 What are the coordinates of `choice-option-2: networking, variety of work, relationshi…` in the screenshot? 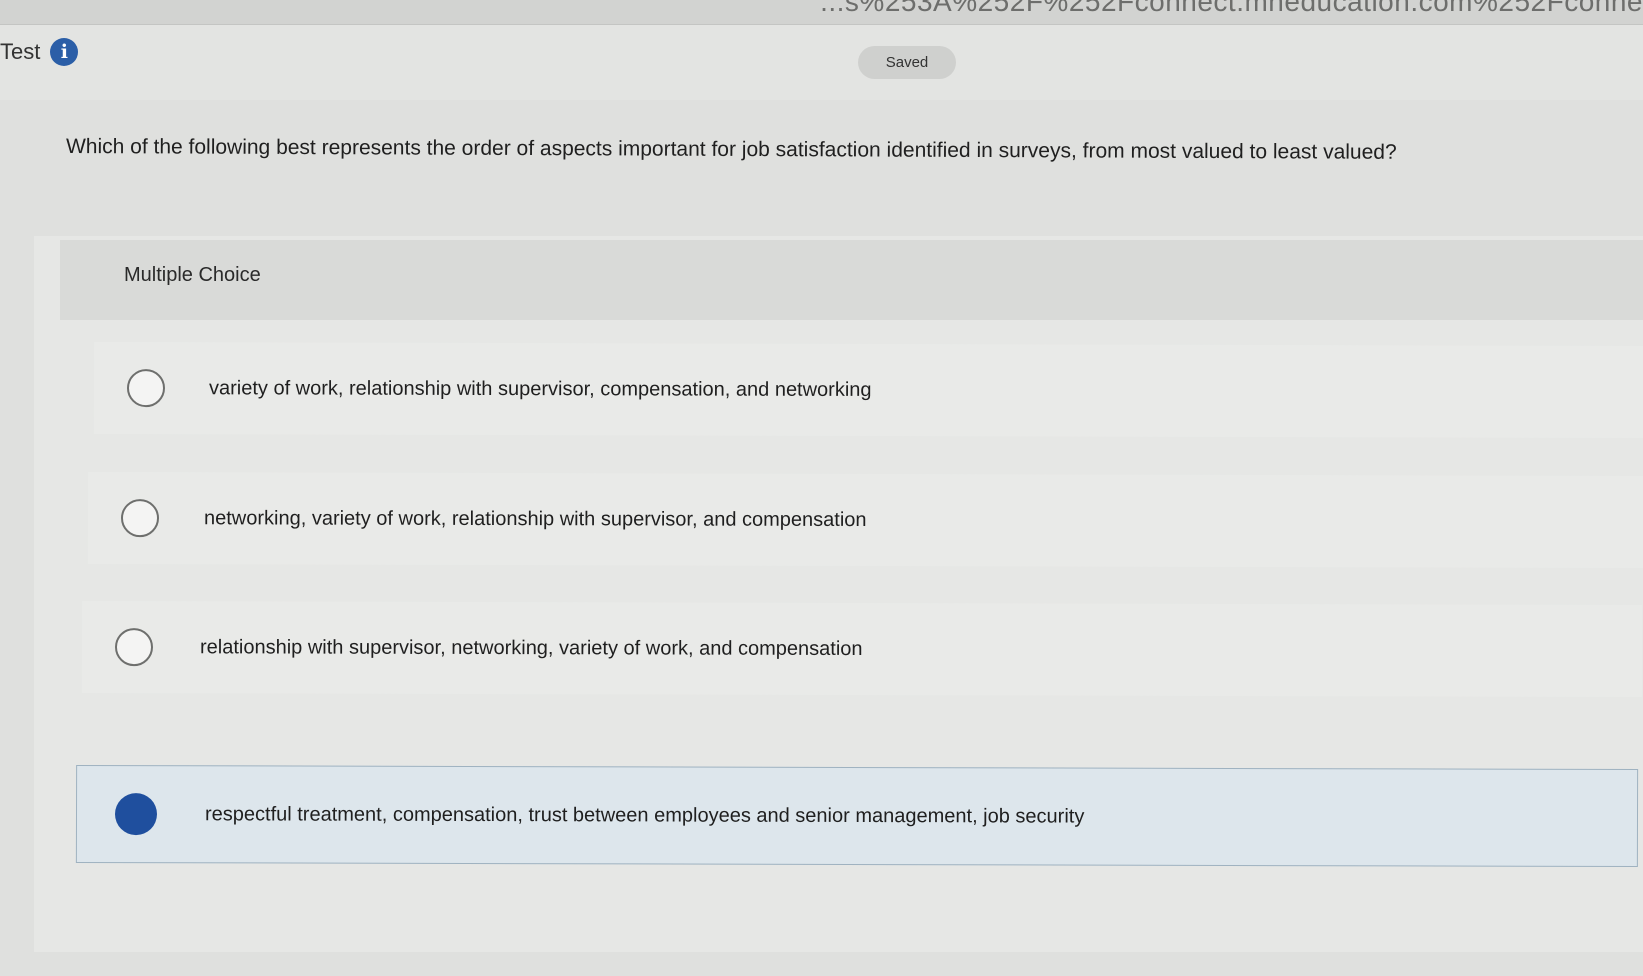 It's located at (865, 520).